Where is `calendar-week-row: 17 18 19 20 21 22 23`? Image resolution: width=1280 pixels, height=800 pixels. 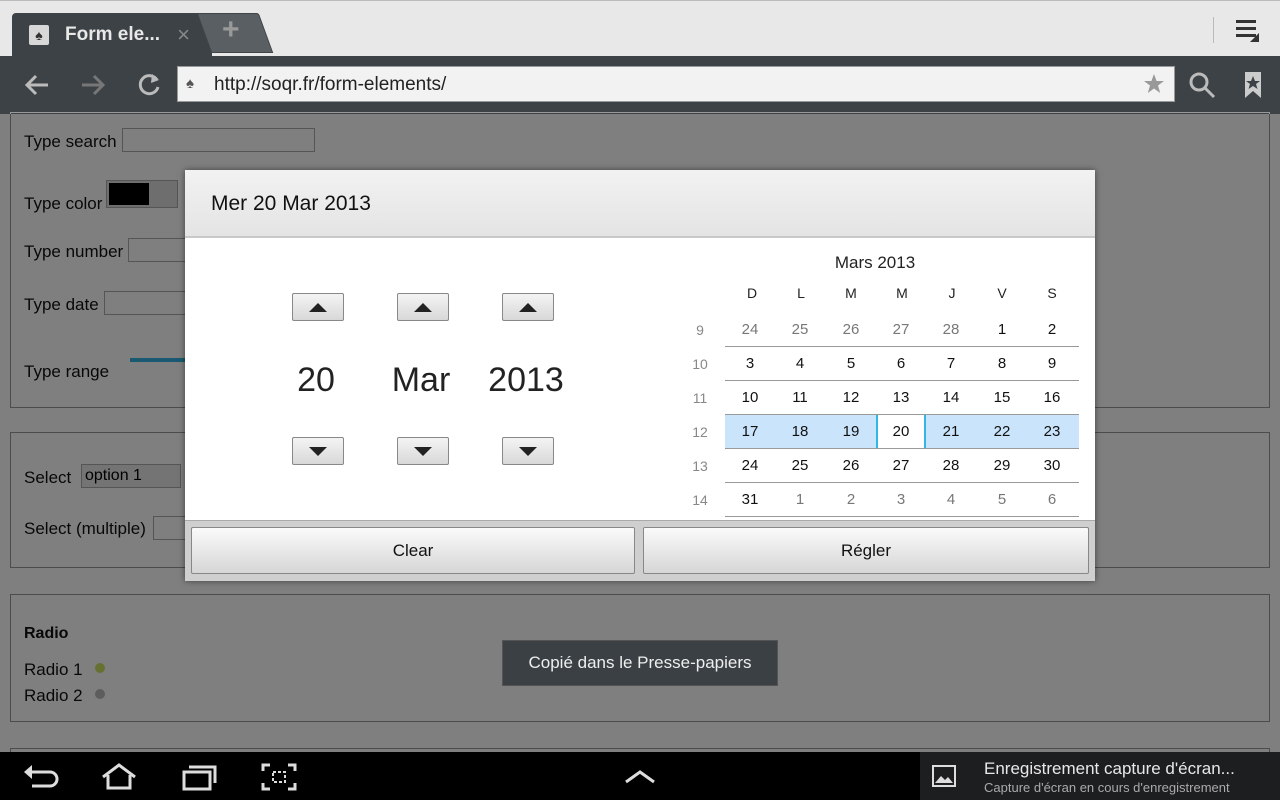 calendar-week-row: 17 18 19 20 21 22 23 is located at coordinates (902, 432).